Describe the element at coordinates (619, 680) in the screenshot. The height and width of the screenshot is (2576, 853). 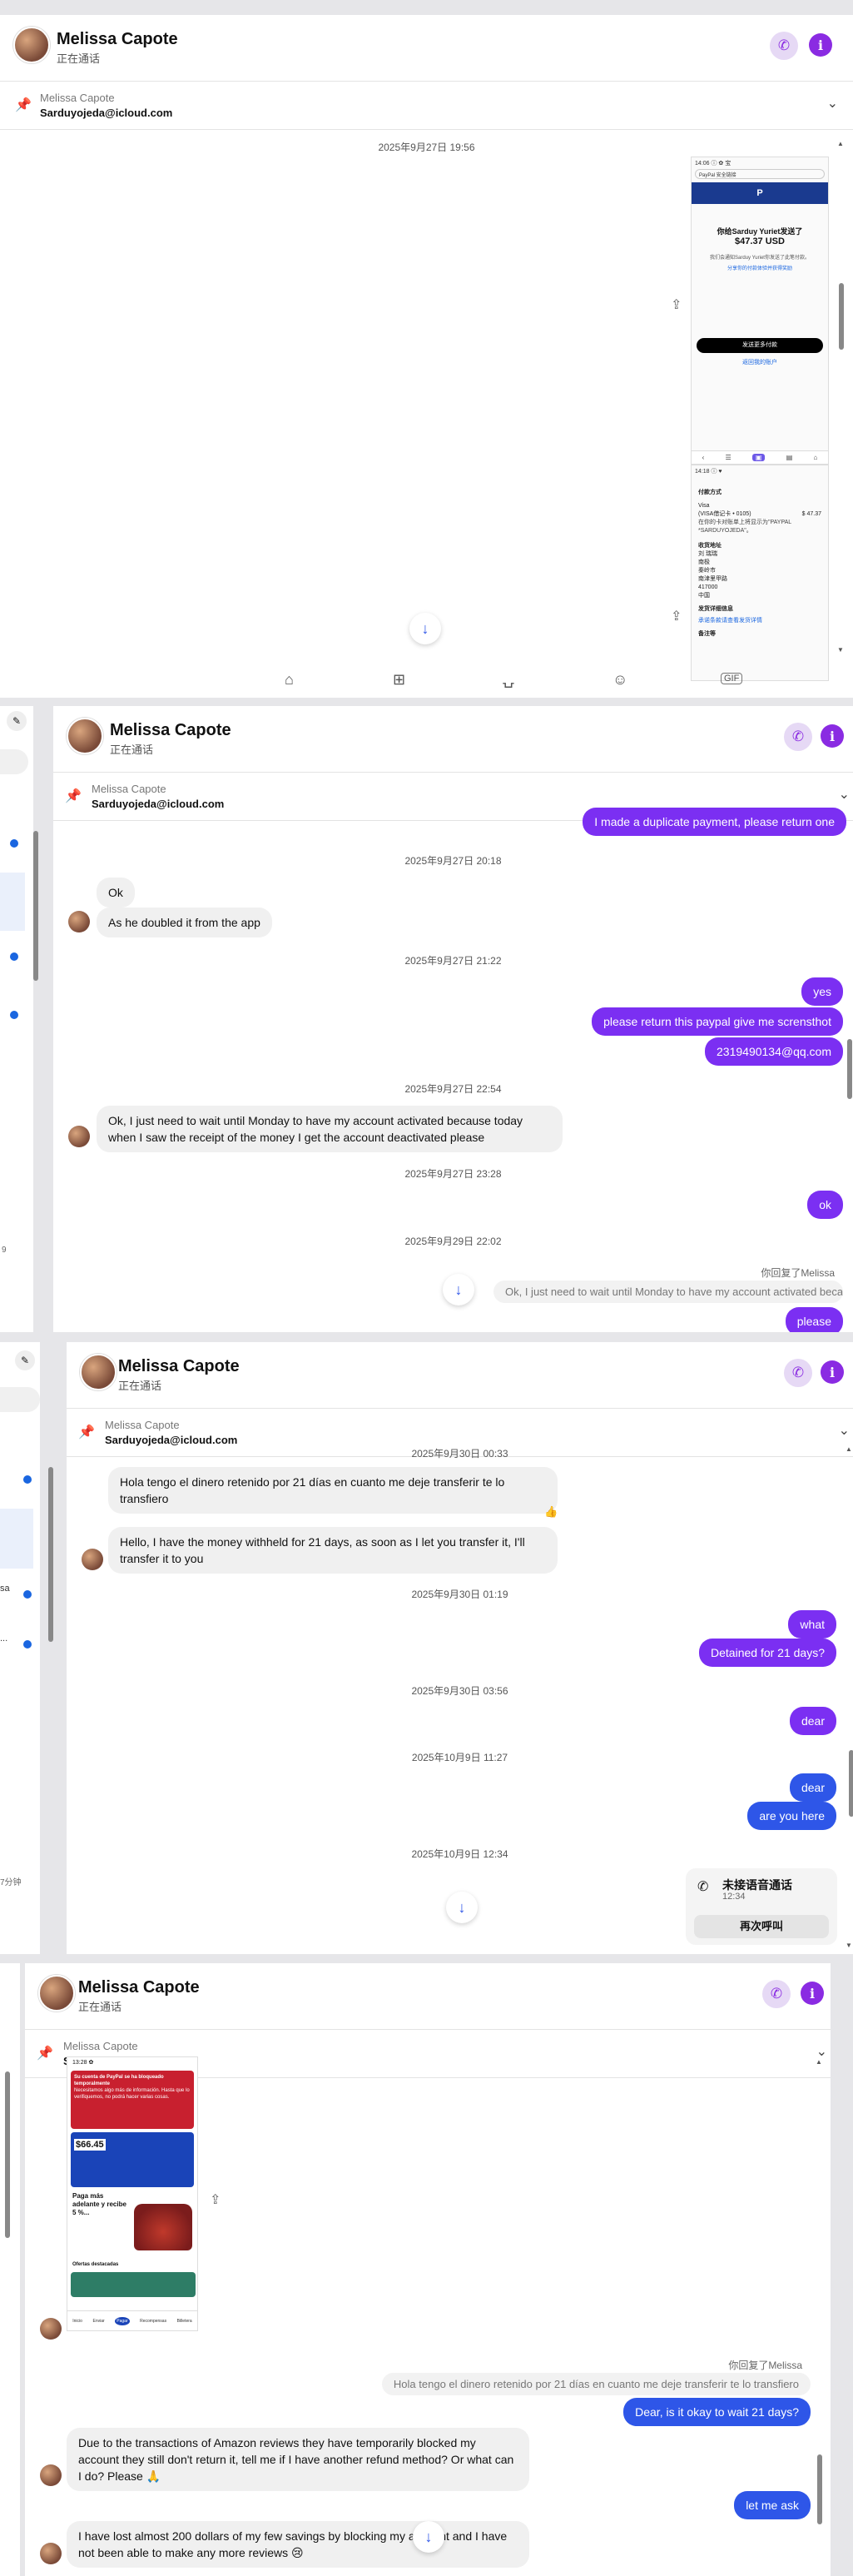
I see `face-icon: ☺` at that location.